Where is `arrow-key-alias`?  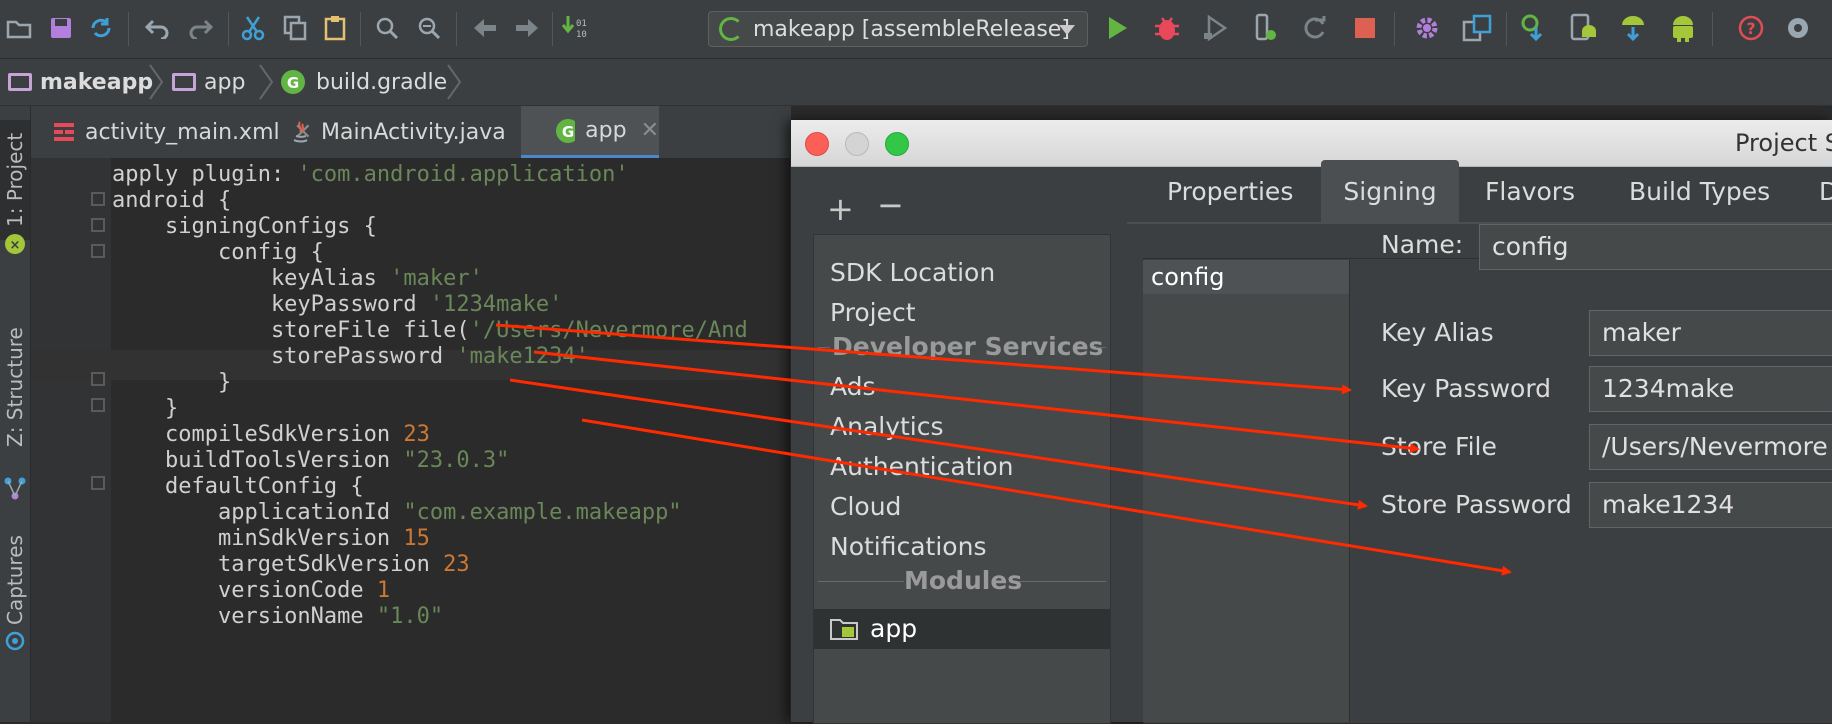
arrow-key-alias is located at coordinates (923, 359).